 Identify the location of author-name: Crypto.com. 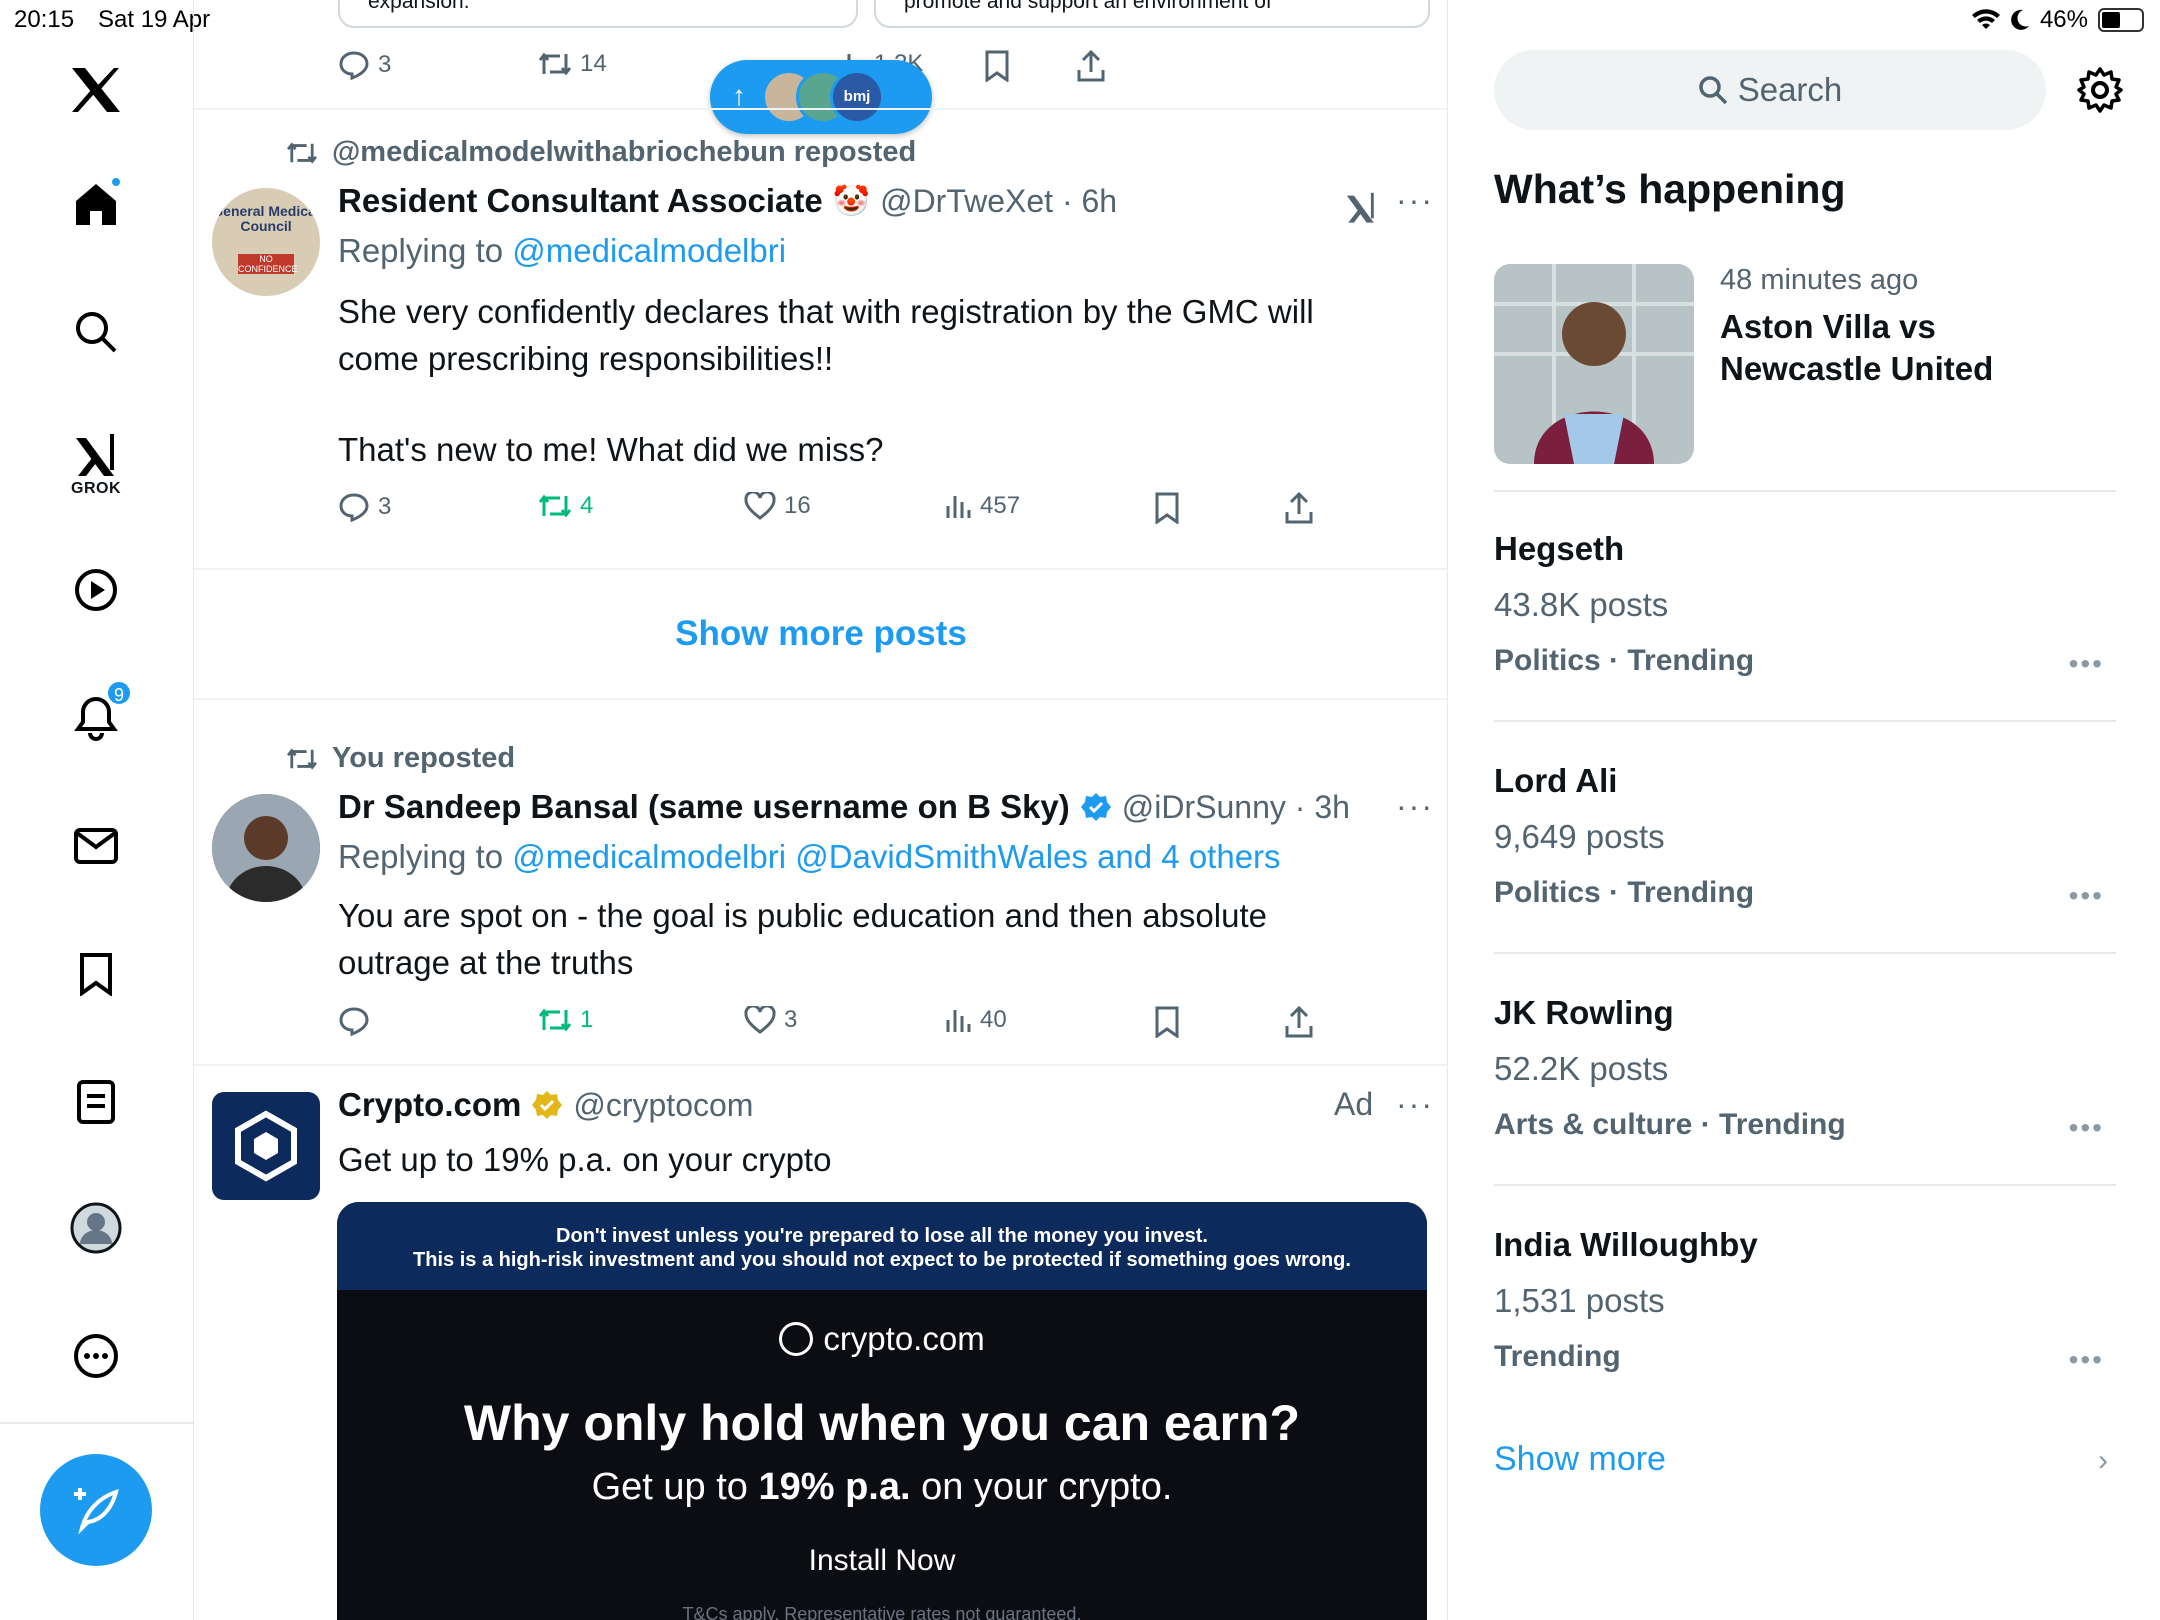
(429, 1105).